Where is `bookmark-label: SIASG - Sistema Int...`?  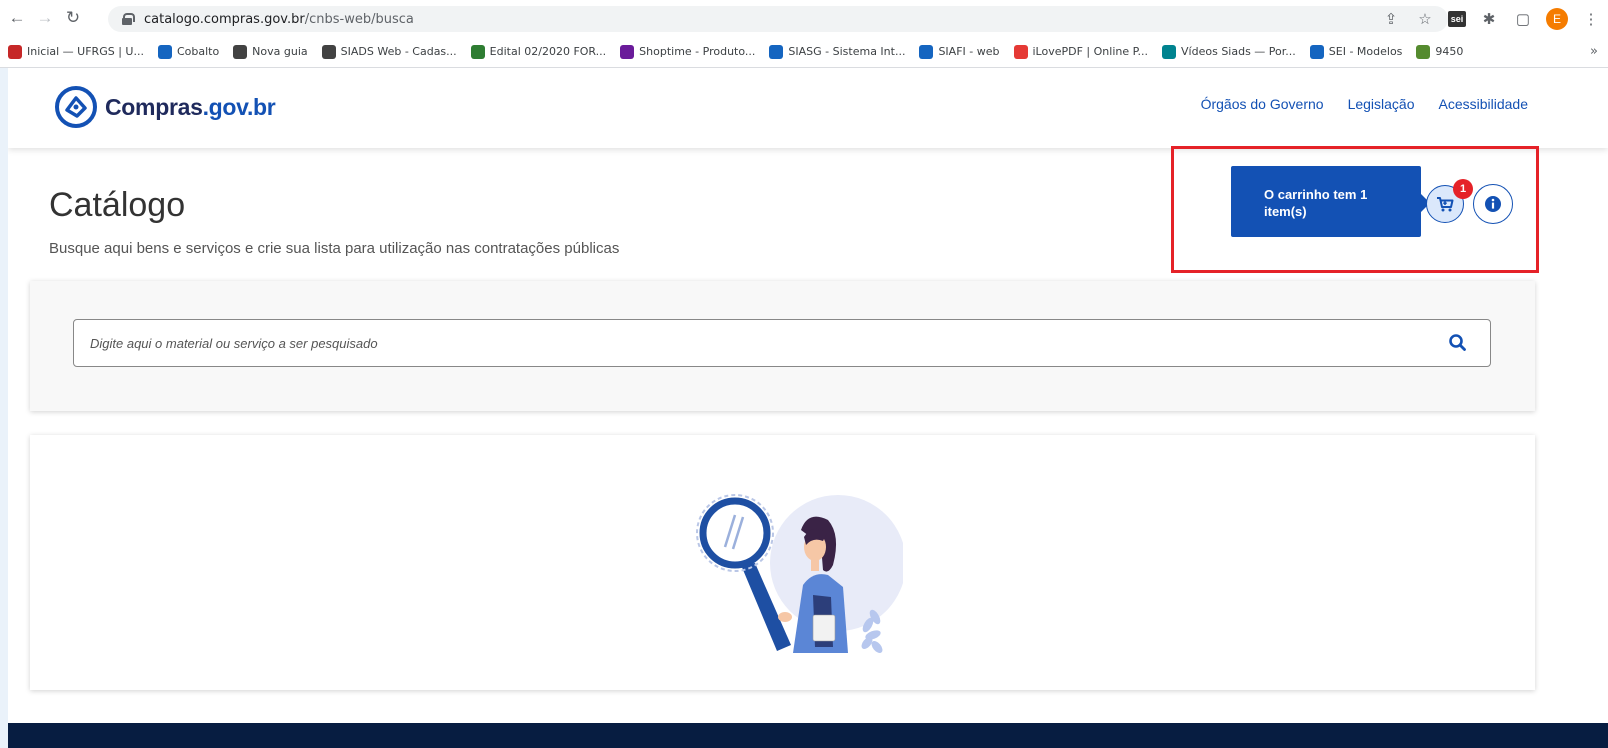 bookmark-label: SIASG - Sistema Int... is located at coordinates (847, 51).